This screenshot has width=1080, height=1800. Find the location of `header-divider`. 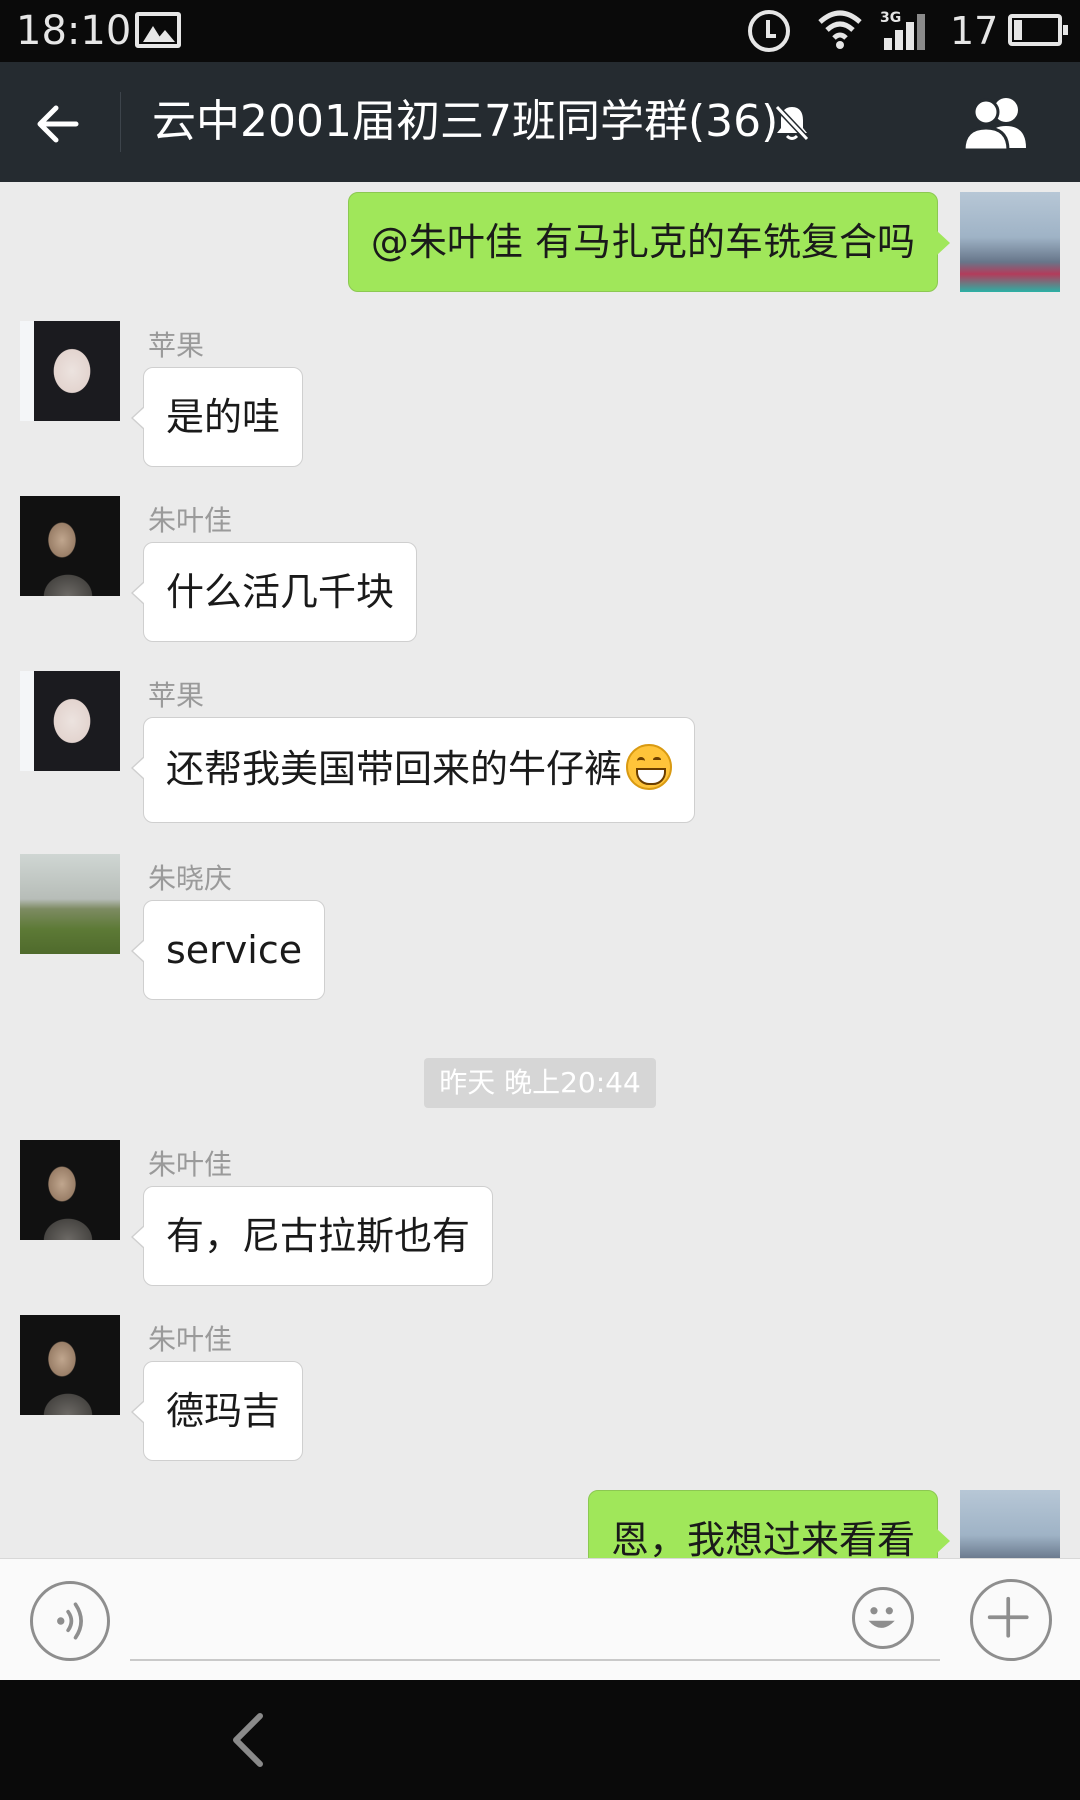

header-divider is located at coordinates (120, 122).